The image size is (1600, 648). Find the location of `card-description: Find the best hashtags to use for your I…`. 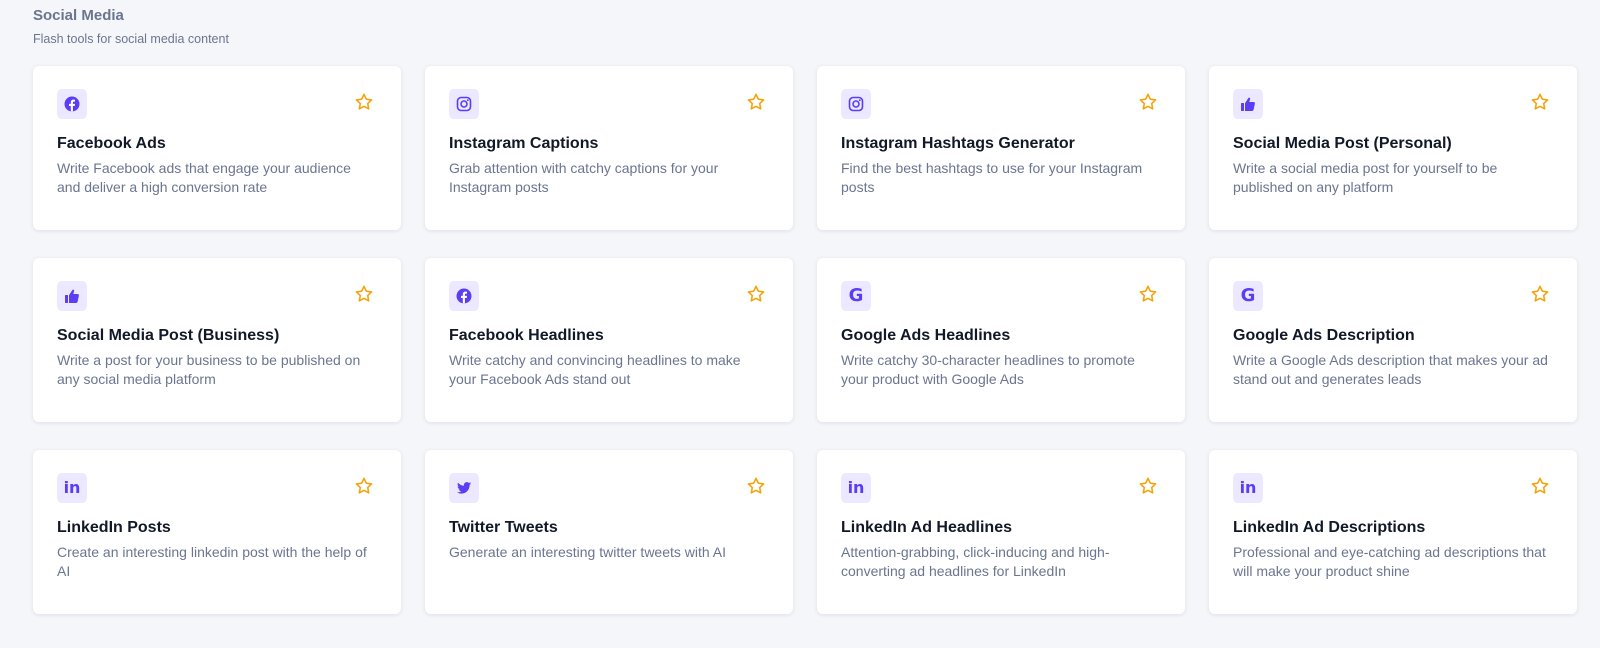

card-description: Find the best hashtags to use for your I… is located at coordinates (992, 177).